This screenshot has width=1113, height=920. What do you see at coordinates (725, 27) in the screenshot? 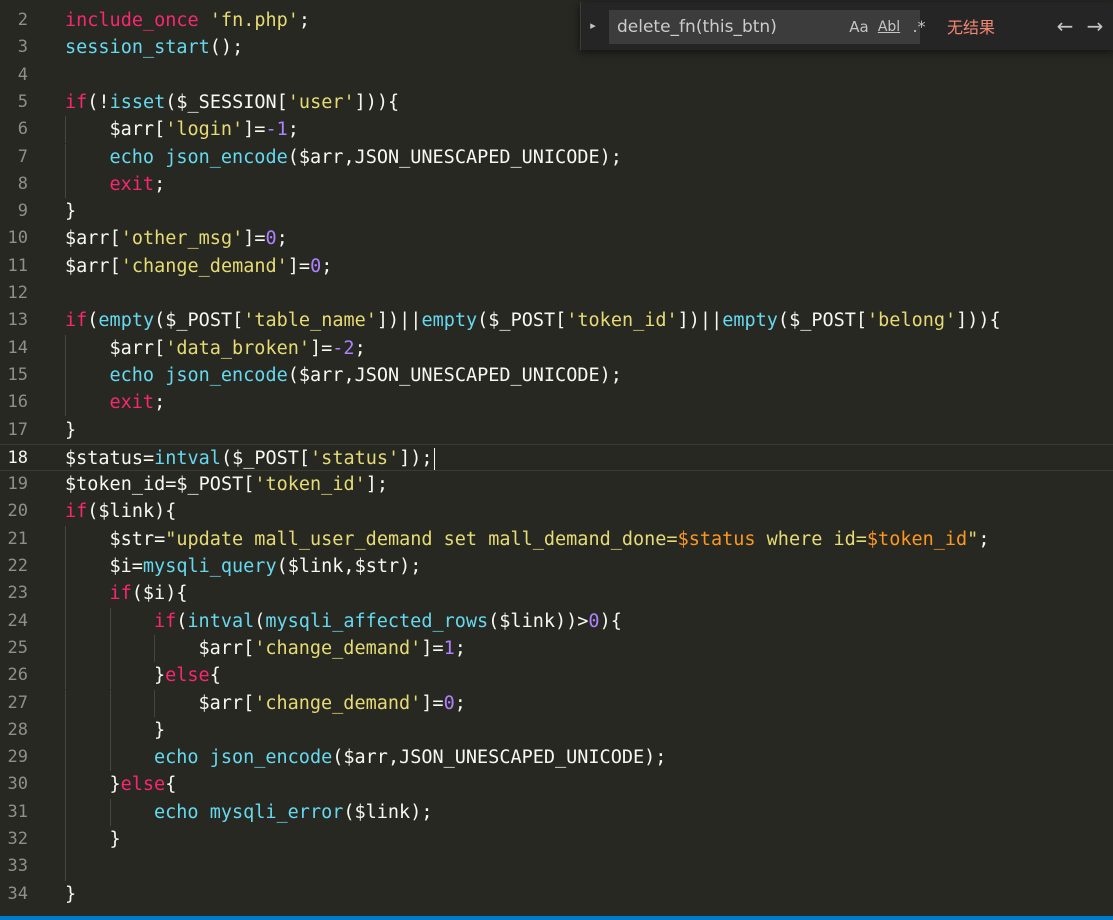
I see `find-input` at bounding box center [725, 27].